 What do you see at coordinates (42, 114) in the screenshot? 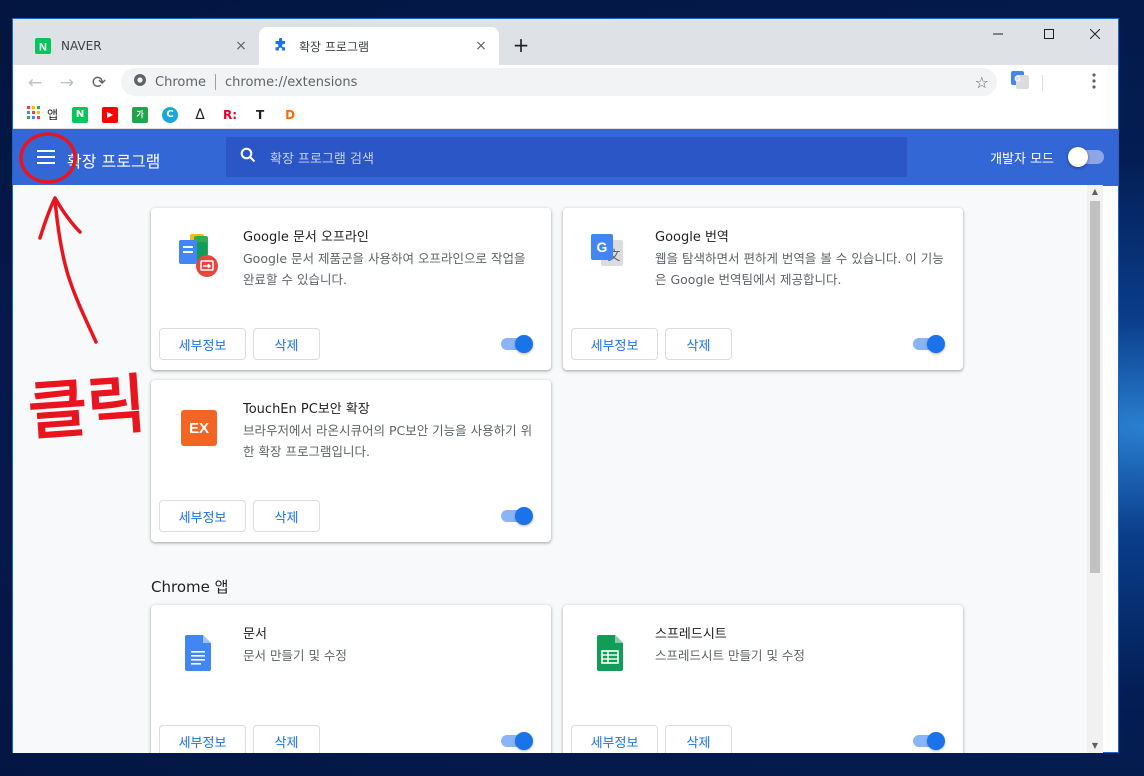
I see `bookmark-apps: 앱` at bounding box center [42, 114].